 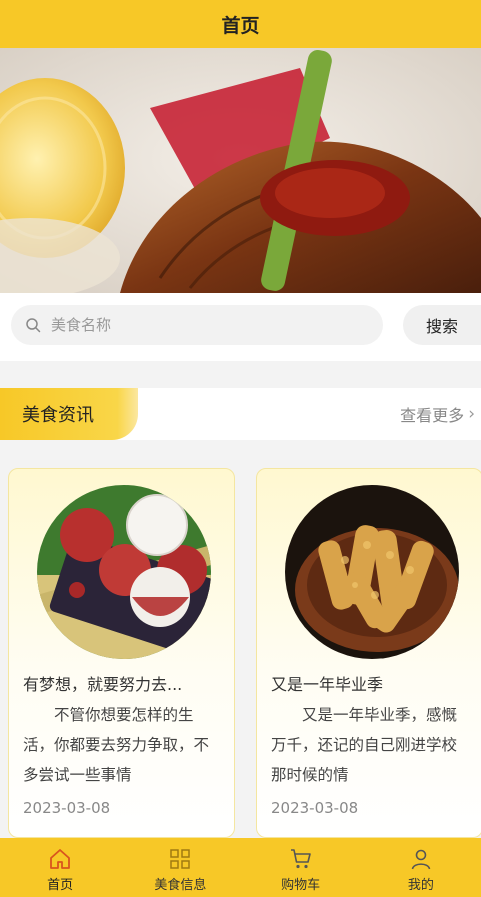 I want to click on search-icon, so click(x=33, y=325).